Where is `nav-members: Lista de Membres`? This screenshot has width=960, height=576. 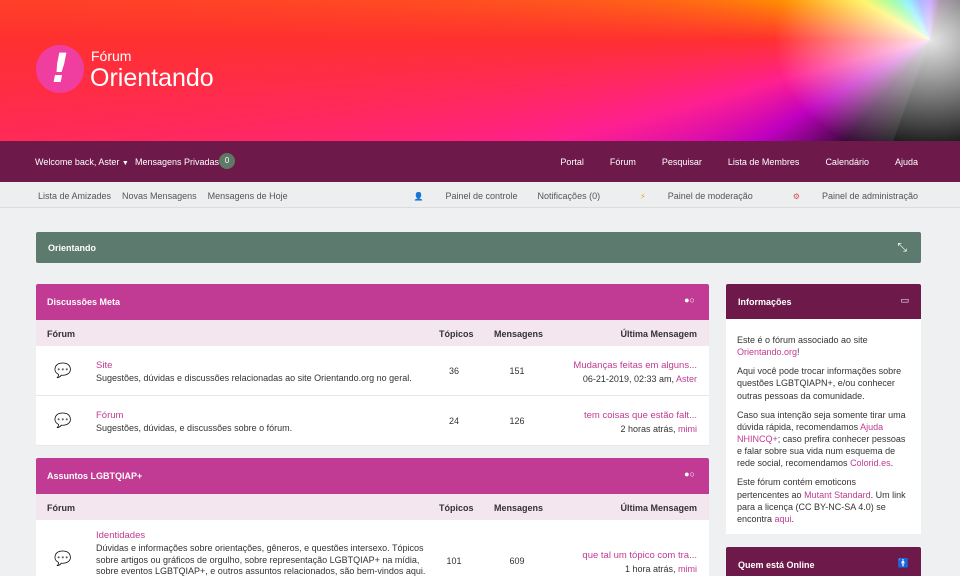
nav-members: Lista de Membres is located at coordinates (764, 162).